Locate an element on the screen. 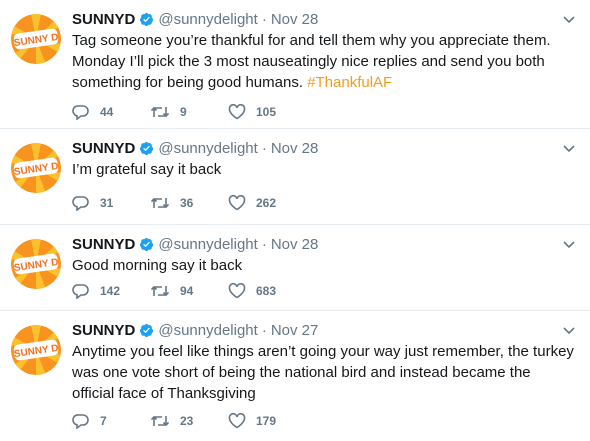 This screenshot has width=590, height=441. tweet-actions: 7 23 179 is located at coordinates (189, 421).